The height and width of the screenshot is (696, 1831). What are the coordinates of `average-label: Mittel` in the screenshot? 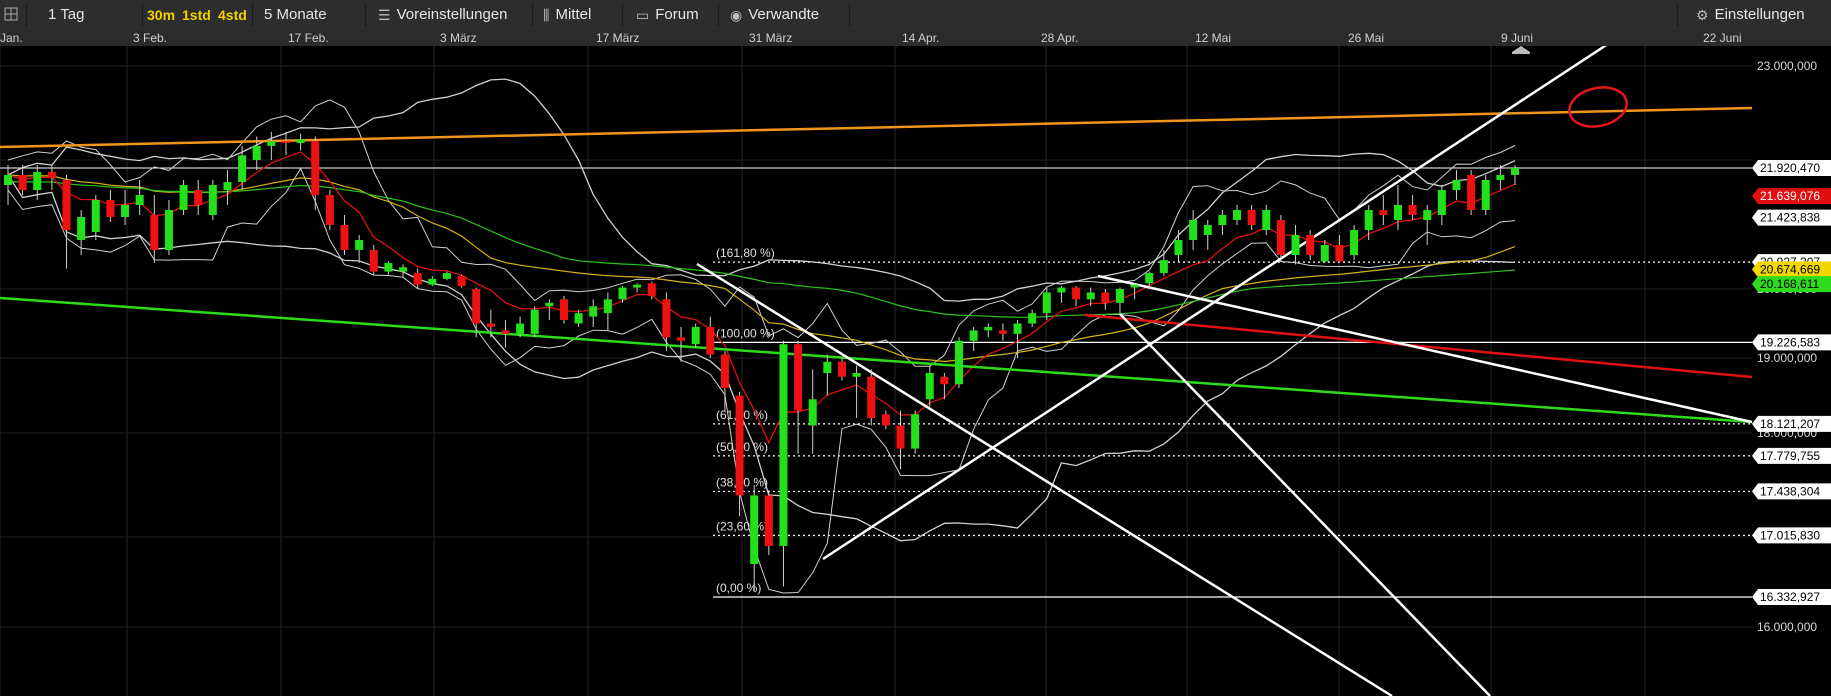 It's located at (573, 14).